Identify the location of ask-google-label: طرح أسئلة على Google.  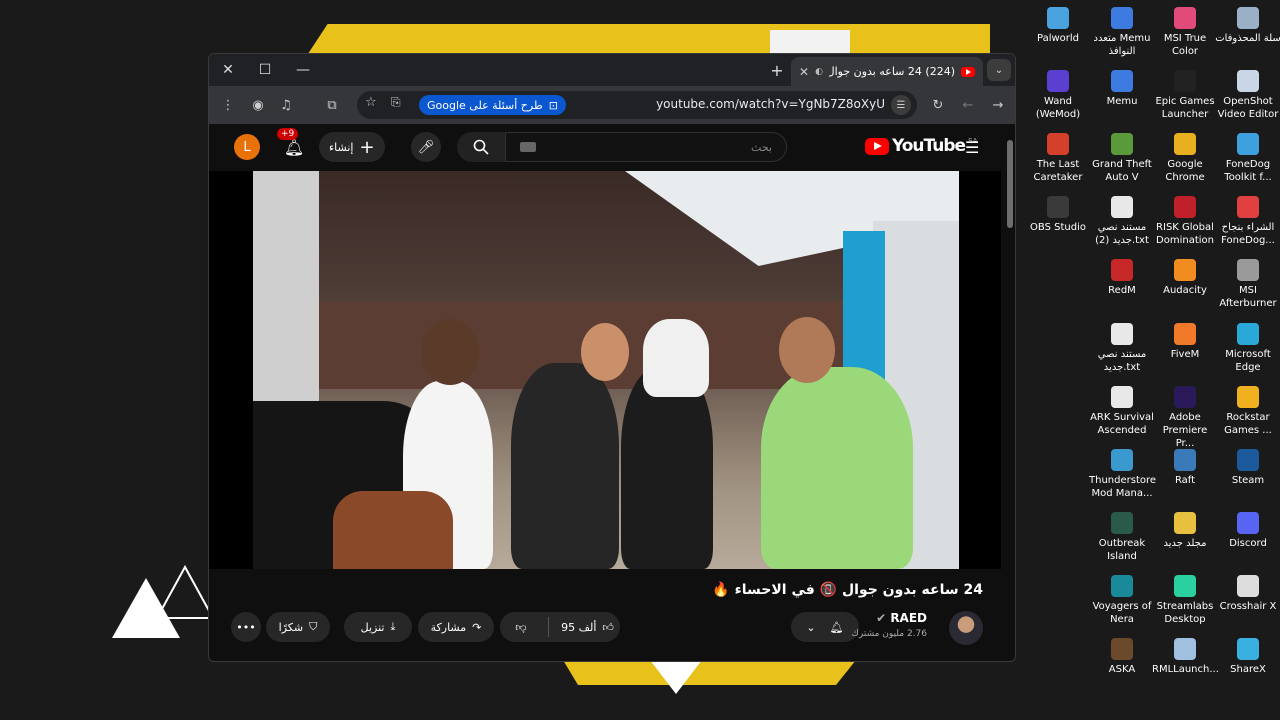
(485, 105).